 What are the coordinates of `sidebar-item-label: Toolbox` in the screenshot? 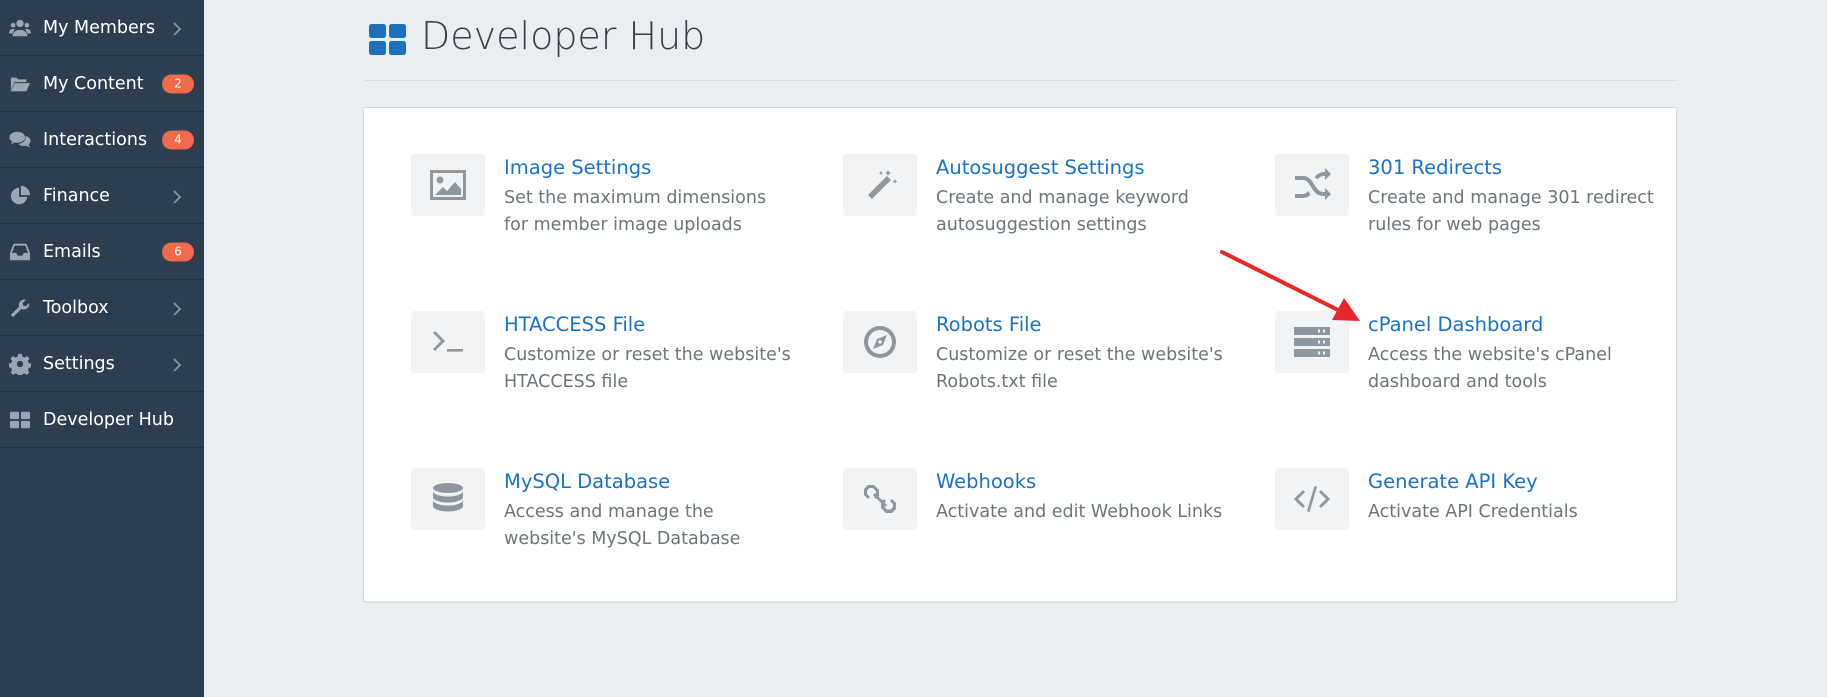 It's located at (76, 307).